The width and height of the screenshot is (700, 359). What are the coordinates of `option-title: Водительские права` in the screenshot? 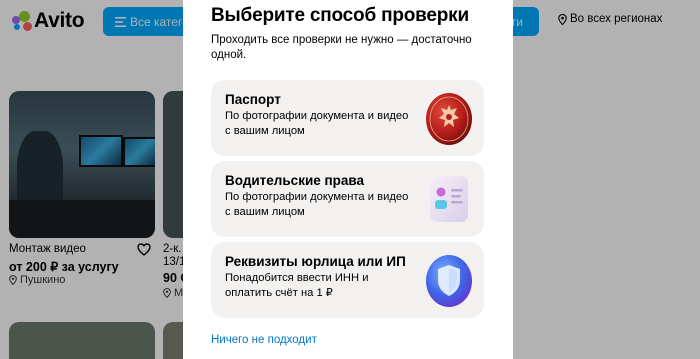 It's located at (295, 180).